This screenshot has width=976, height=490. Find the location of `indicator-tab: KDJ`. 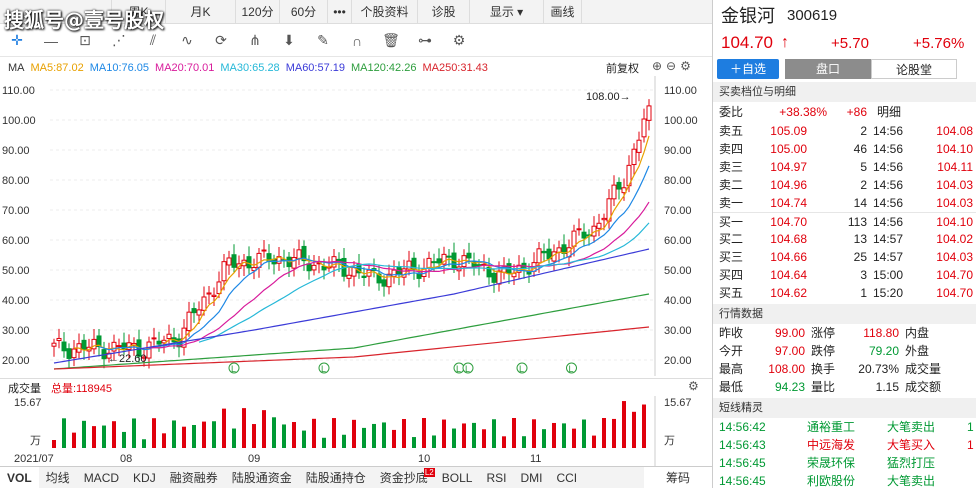

indicator-tab: KDJ is located at coordinates (144, 478).